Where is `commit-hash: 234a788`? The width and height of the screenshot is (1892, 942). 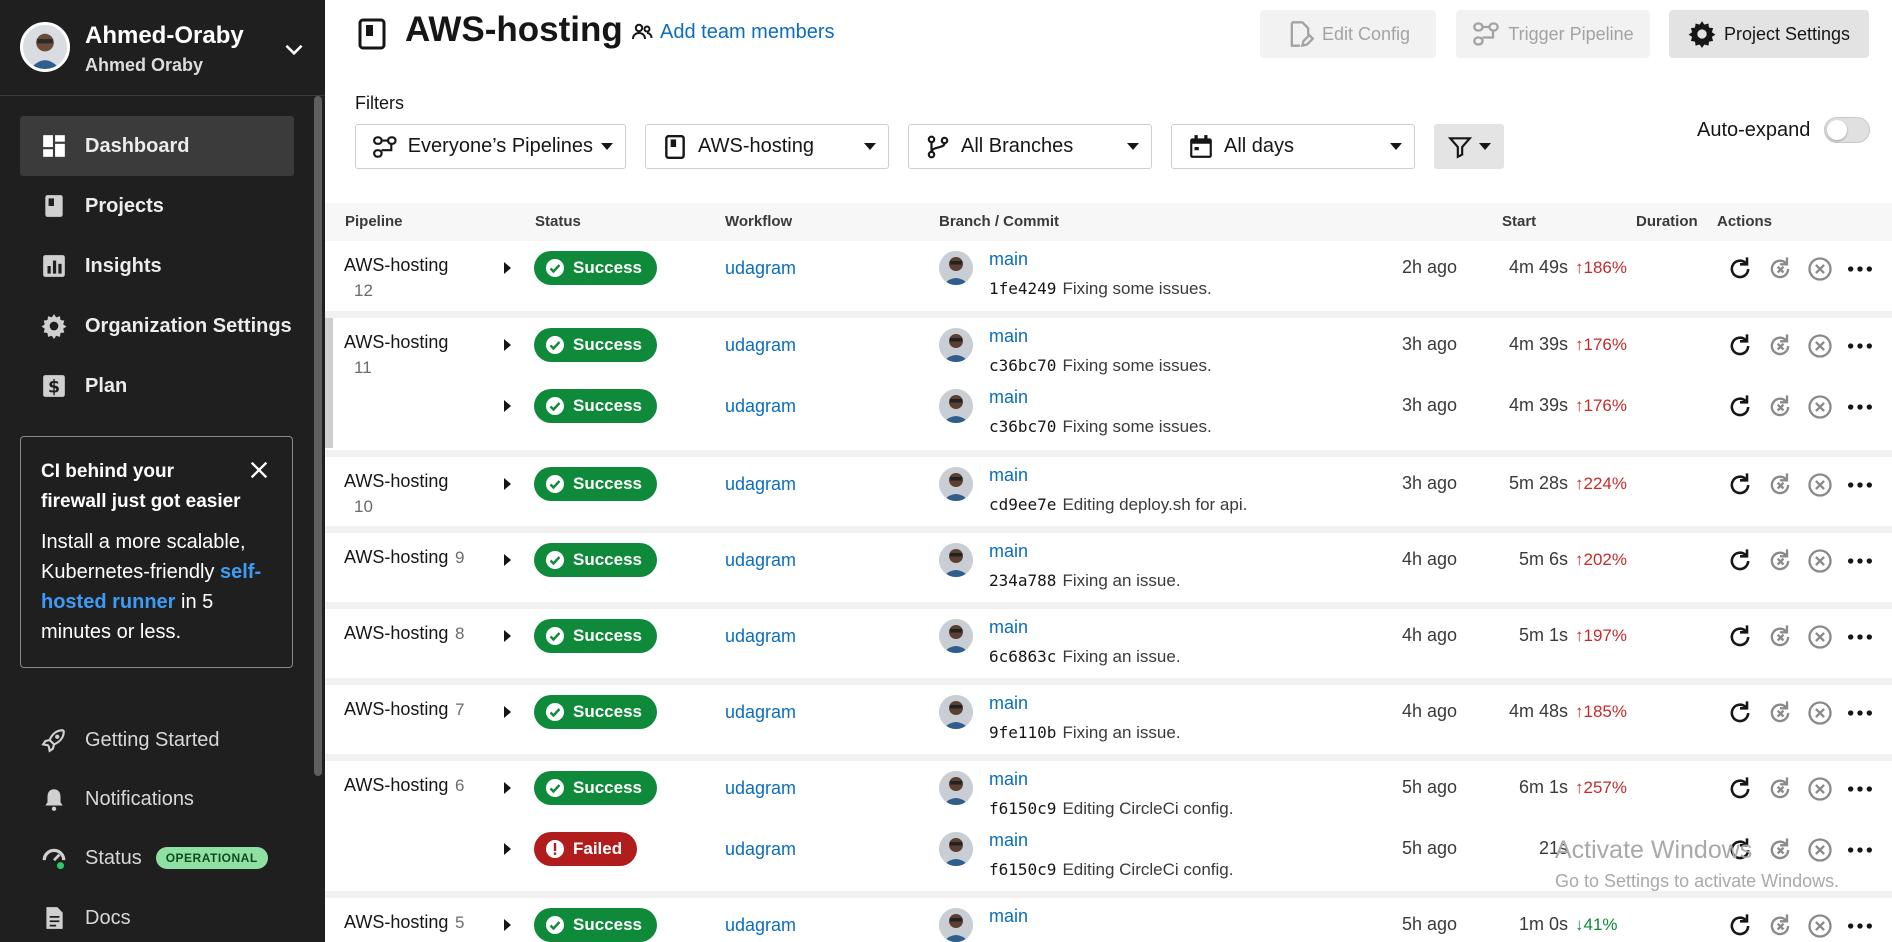 commit-hash: 234a788 is located at coordinates (1022, 580).